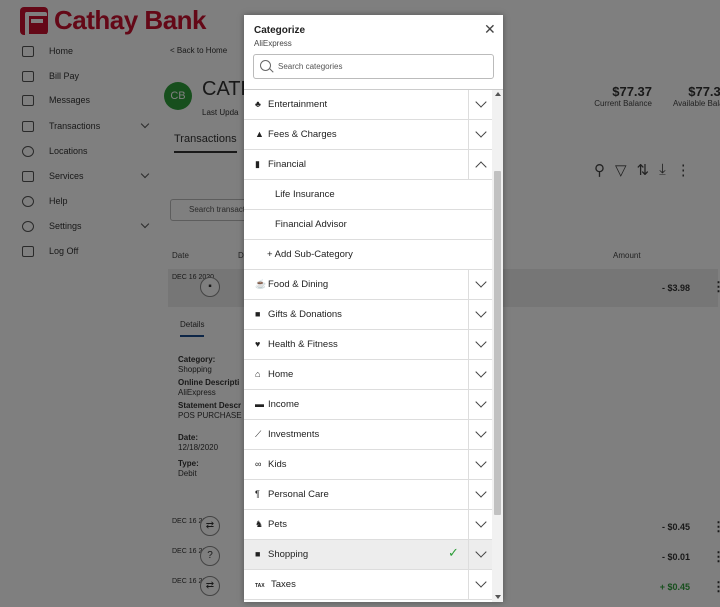  I want to click on heartbeat-icon: ♥, so click(258, 344).